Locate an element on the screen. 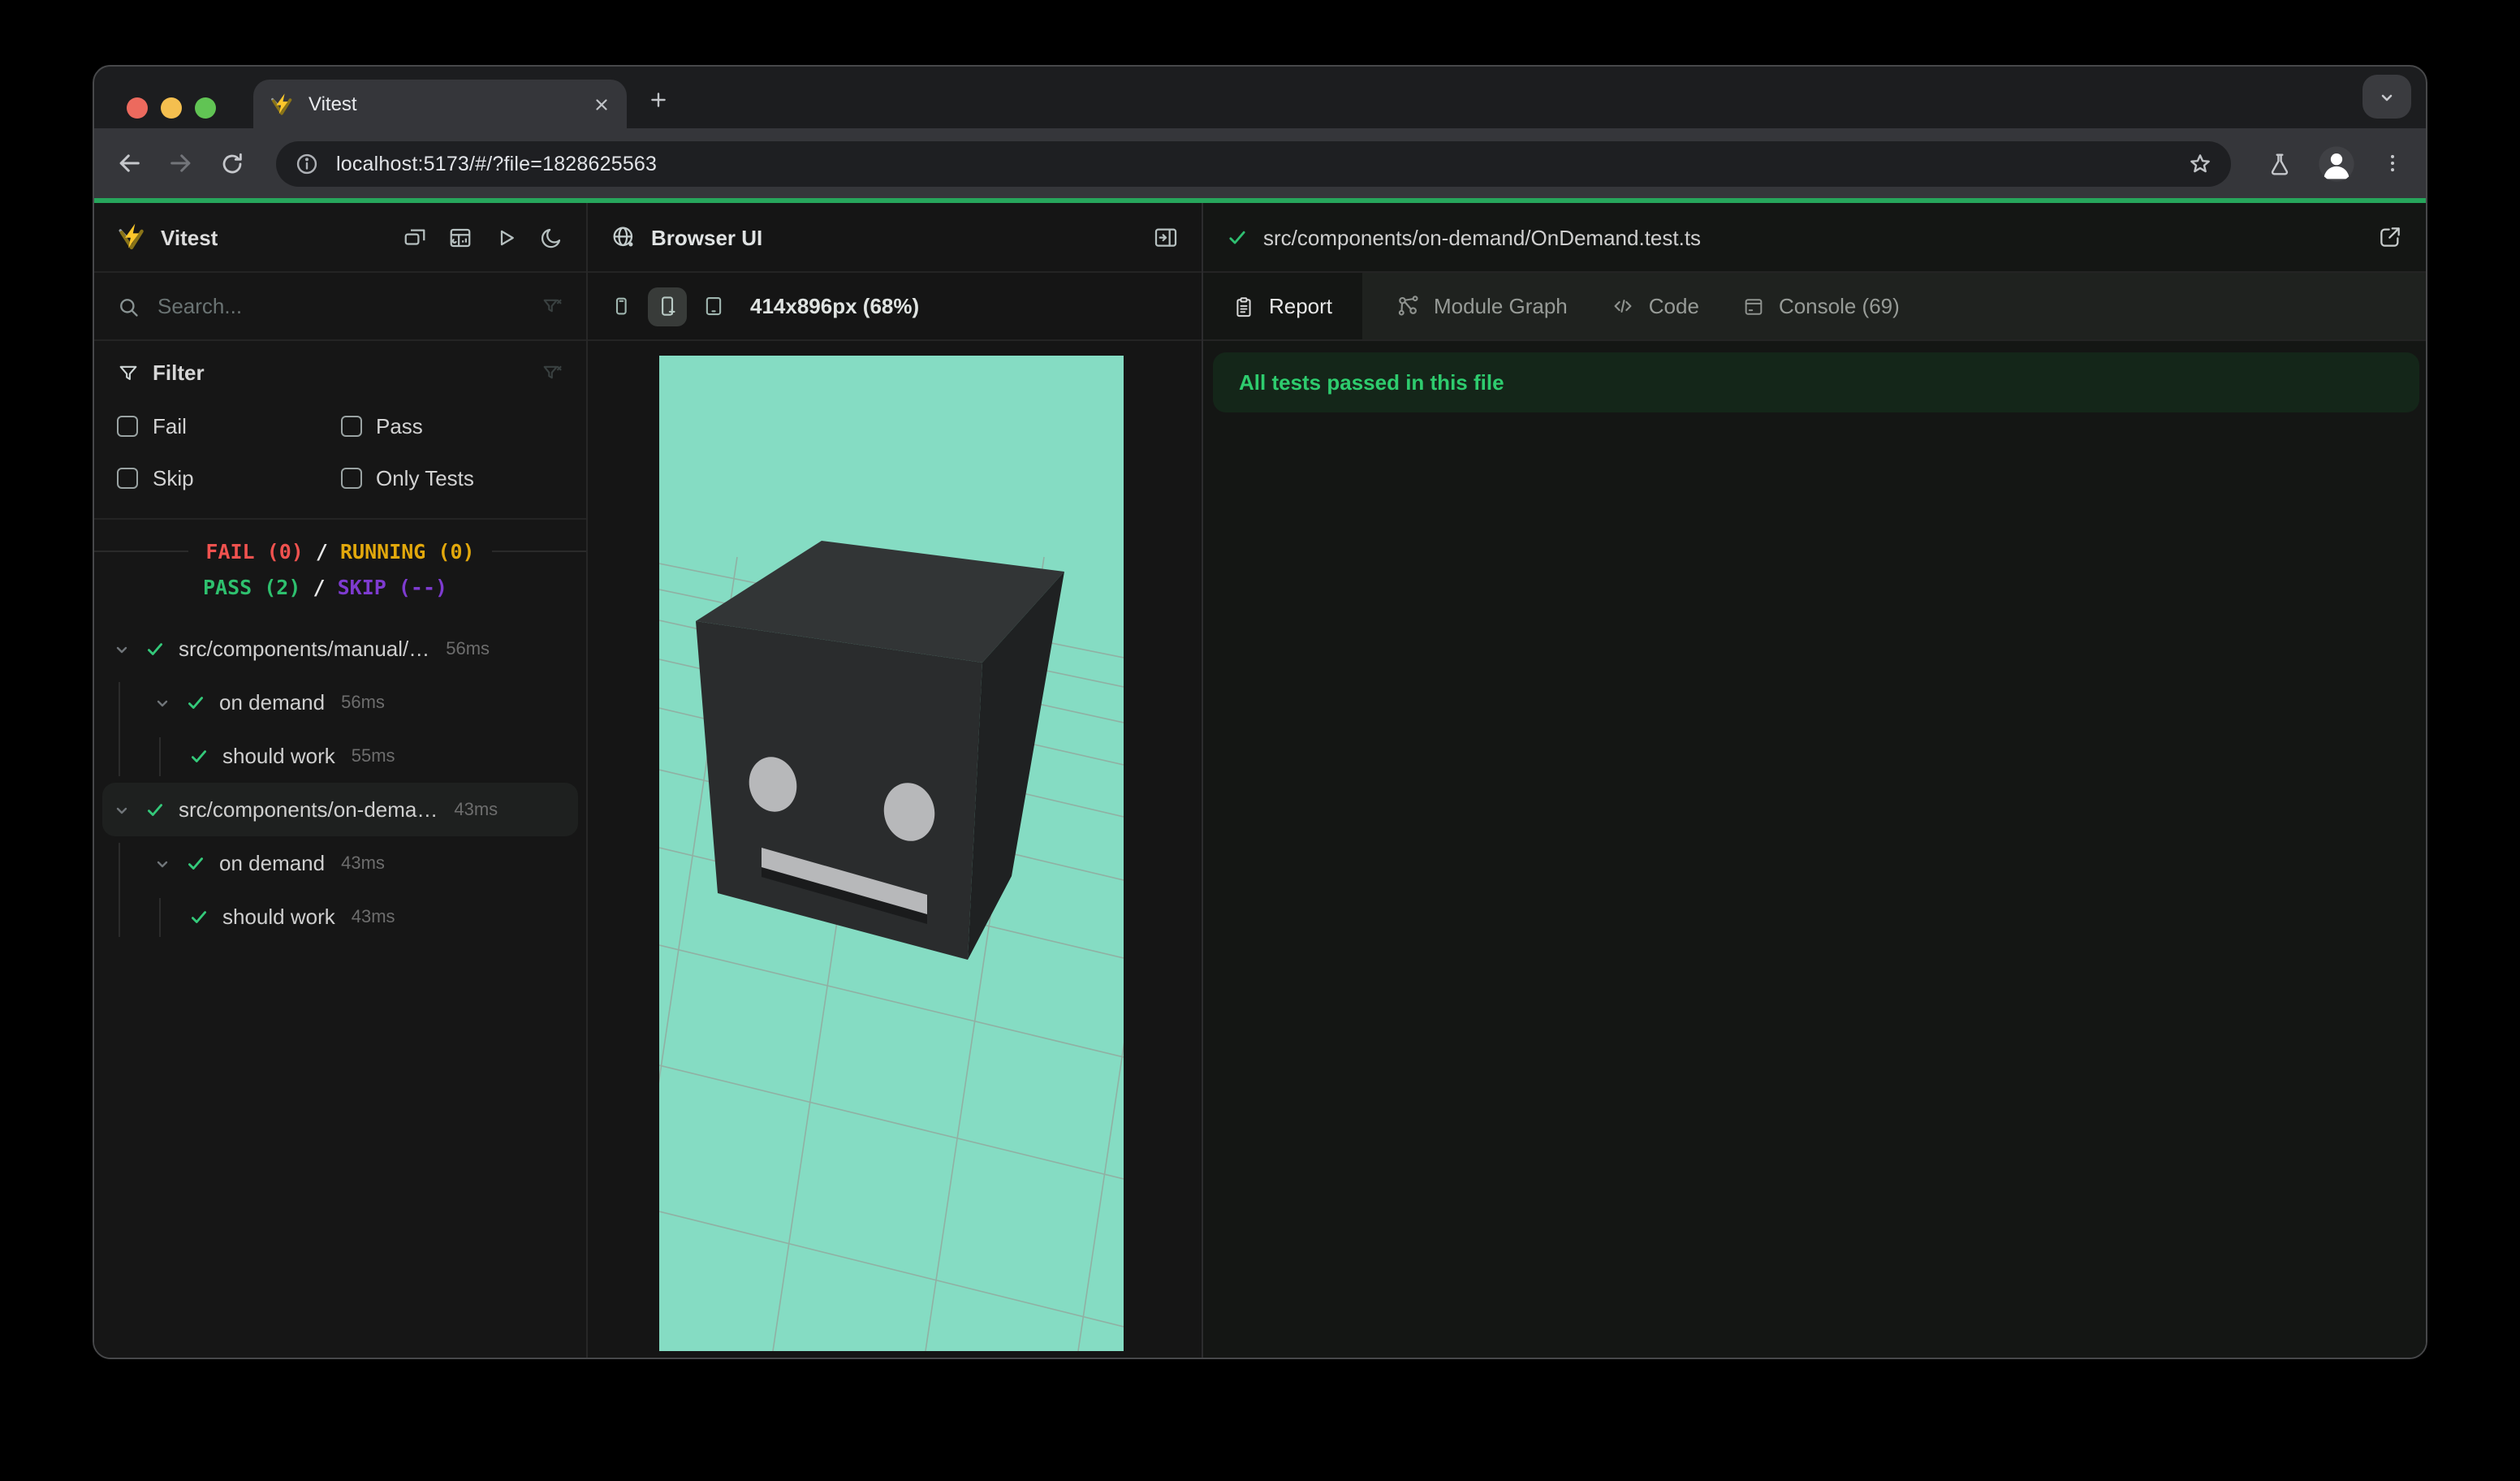 The image size is (2520, 1481). tab-report: Report is located at coordinates (1282, 306).